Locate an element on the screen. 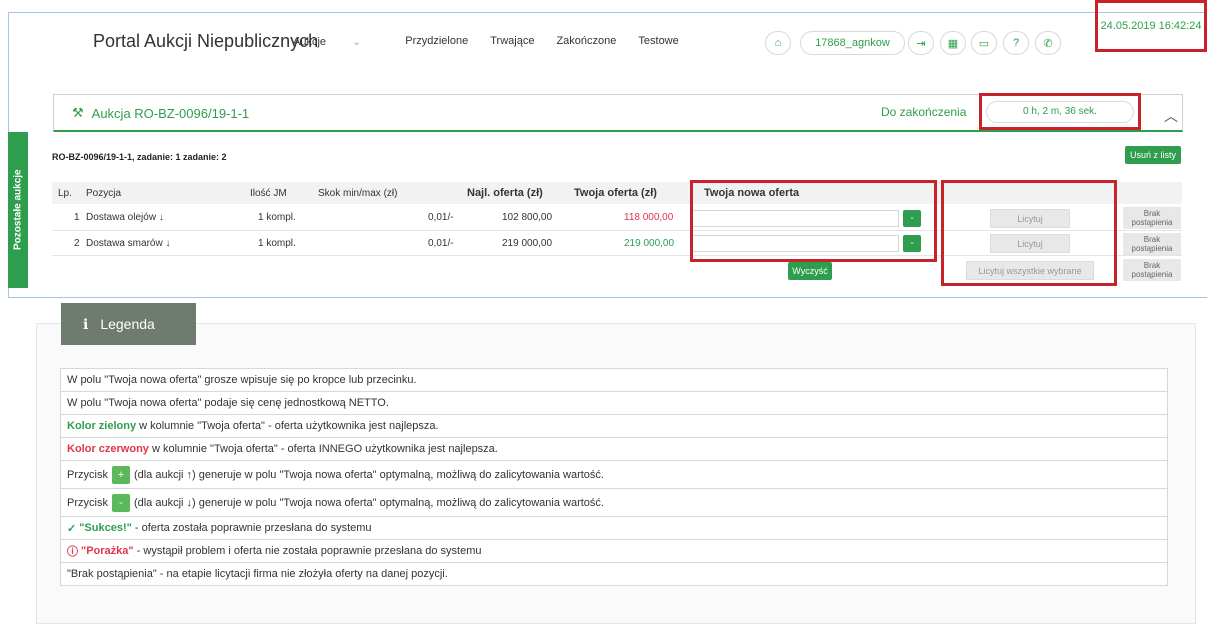 The image size is (1207, 624). countdown-timer: 0 h, 2 m, 36 sek. is located at coordinates (1060, 111).